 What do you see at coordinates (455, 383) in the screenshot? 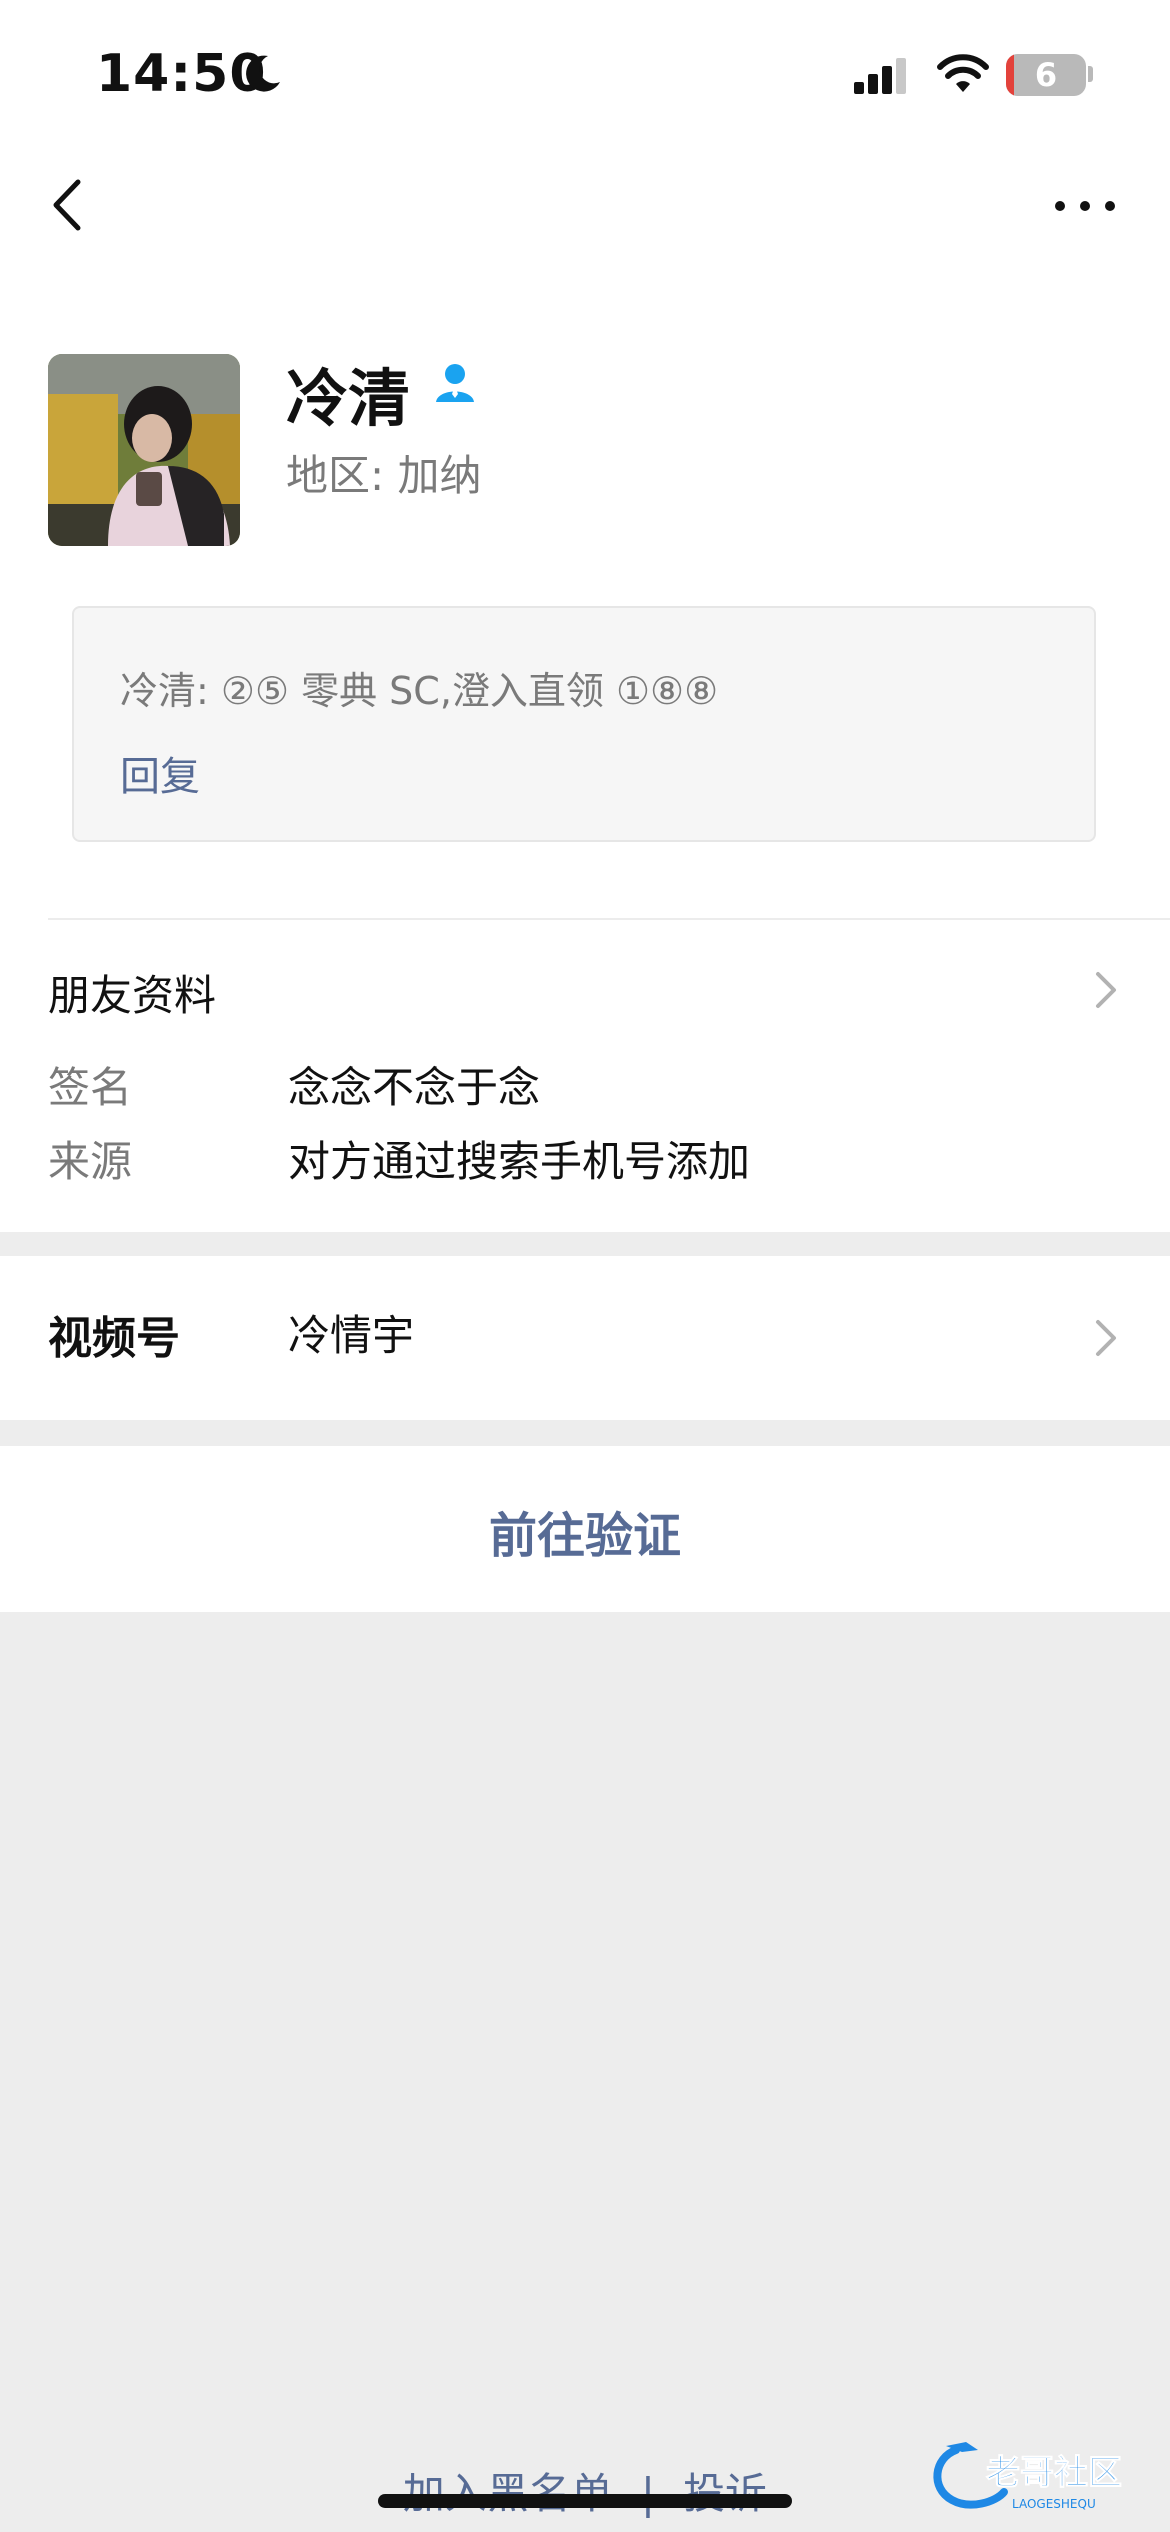
I see `contact-person-icon` at bounding box center [455, 383].